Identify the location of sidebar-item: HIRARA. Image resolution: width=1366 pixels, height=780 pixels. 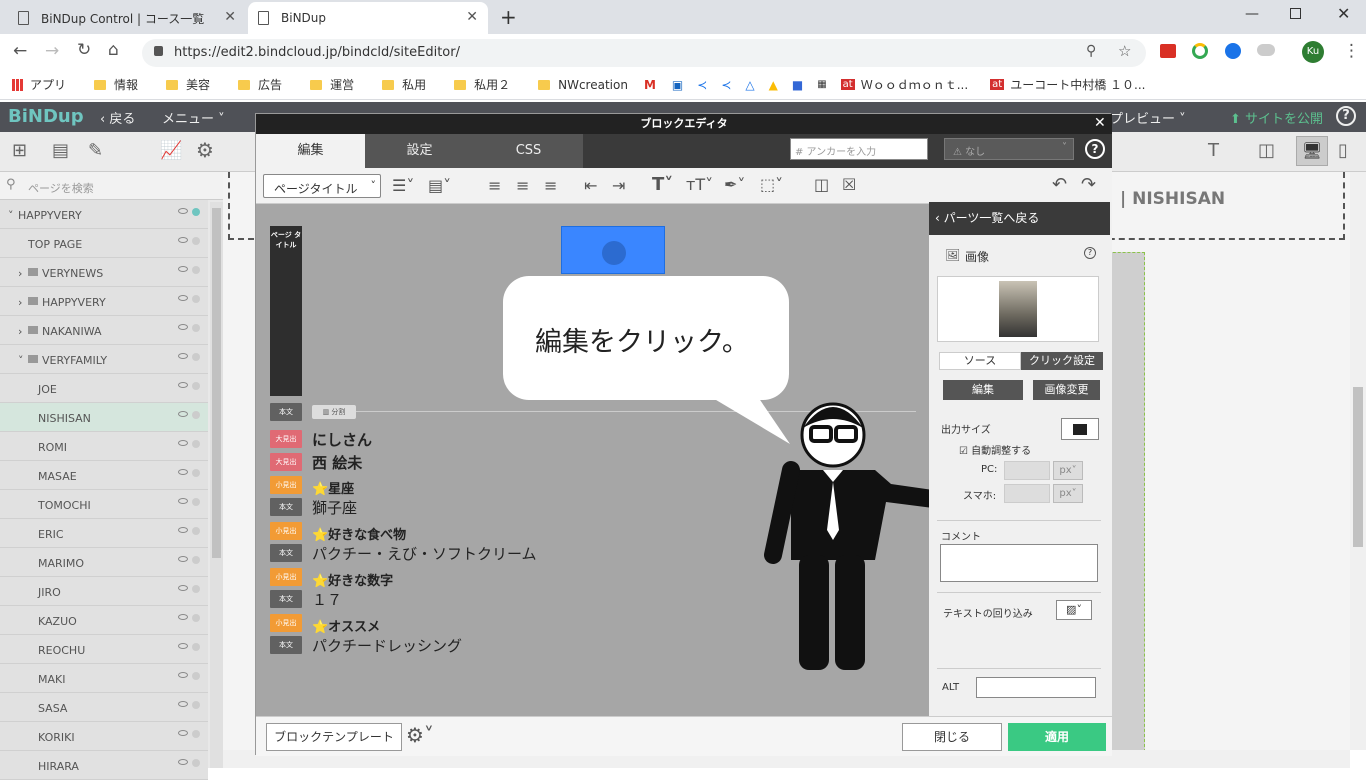
(104, 765).